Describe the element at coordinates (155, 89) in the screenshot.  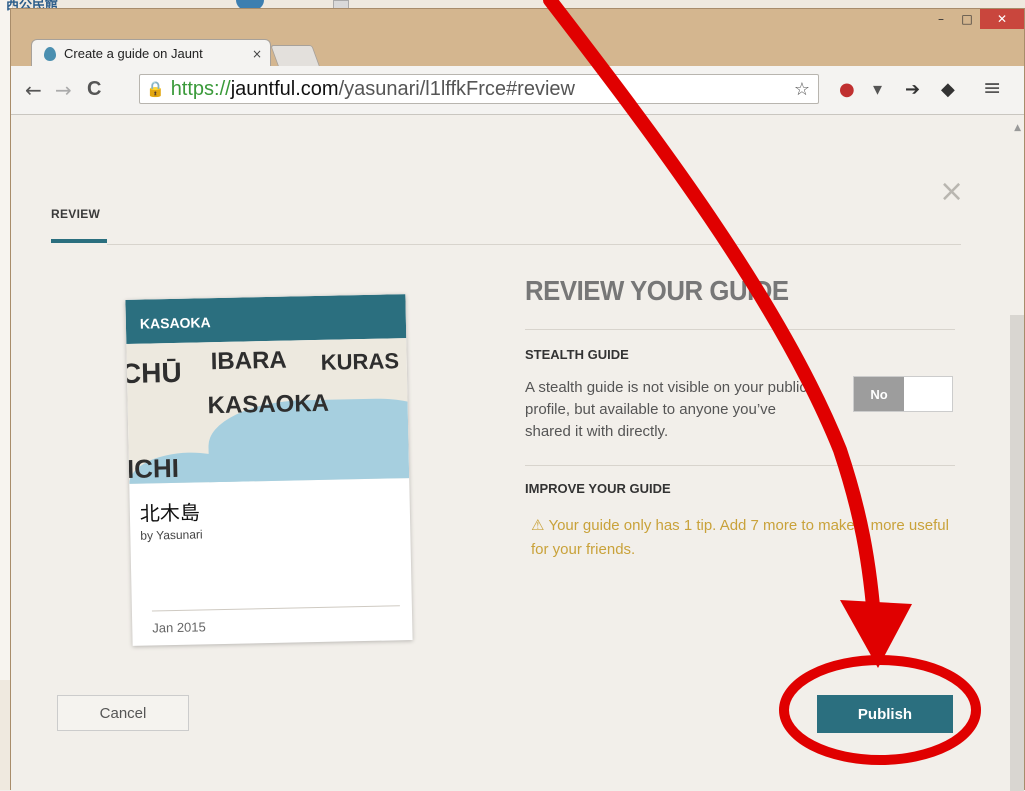
I see `lock-icon: 🔒` at that location.